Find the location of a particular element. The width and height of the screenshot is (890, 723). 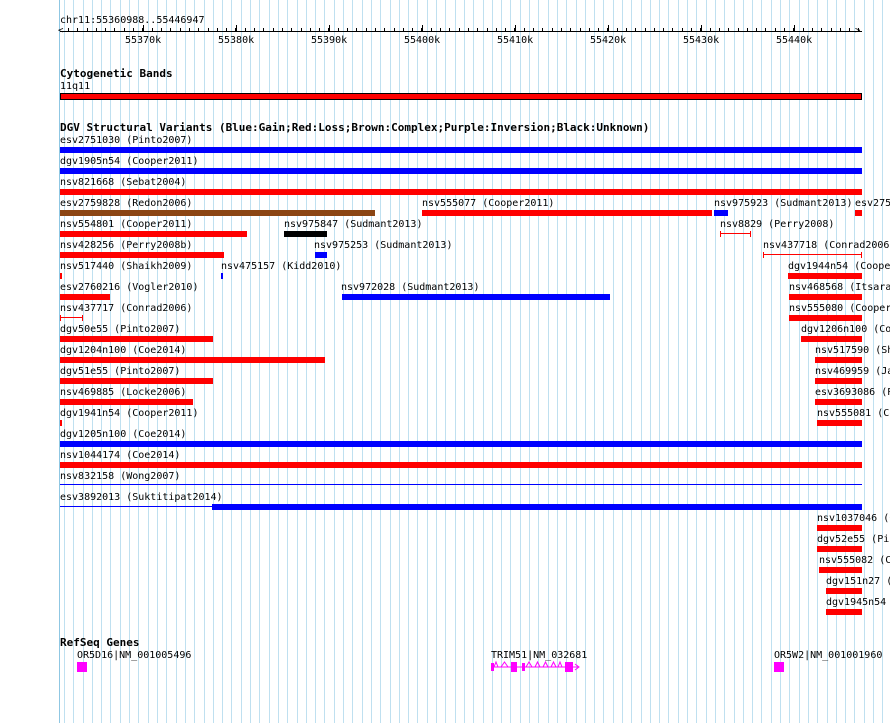

cytoband-bar is located at coordinates (461, 96).